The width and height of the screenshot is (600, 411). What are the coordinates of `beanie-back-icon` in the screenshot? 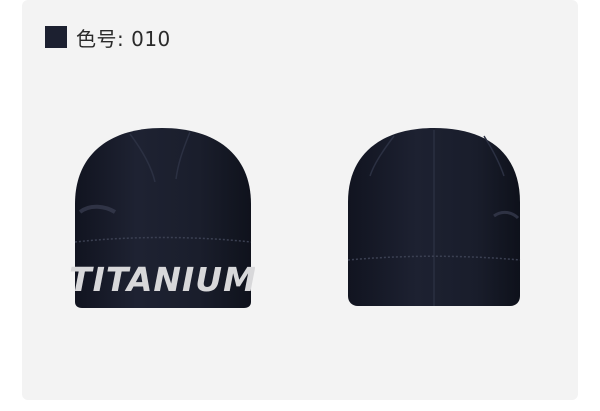 It's located at (434, 221).